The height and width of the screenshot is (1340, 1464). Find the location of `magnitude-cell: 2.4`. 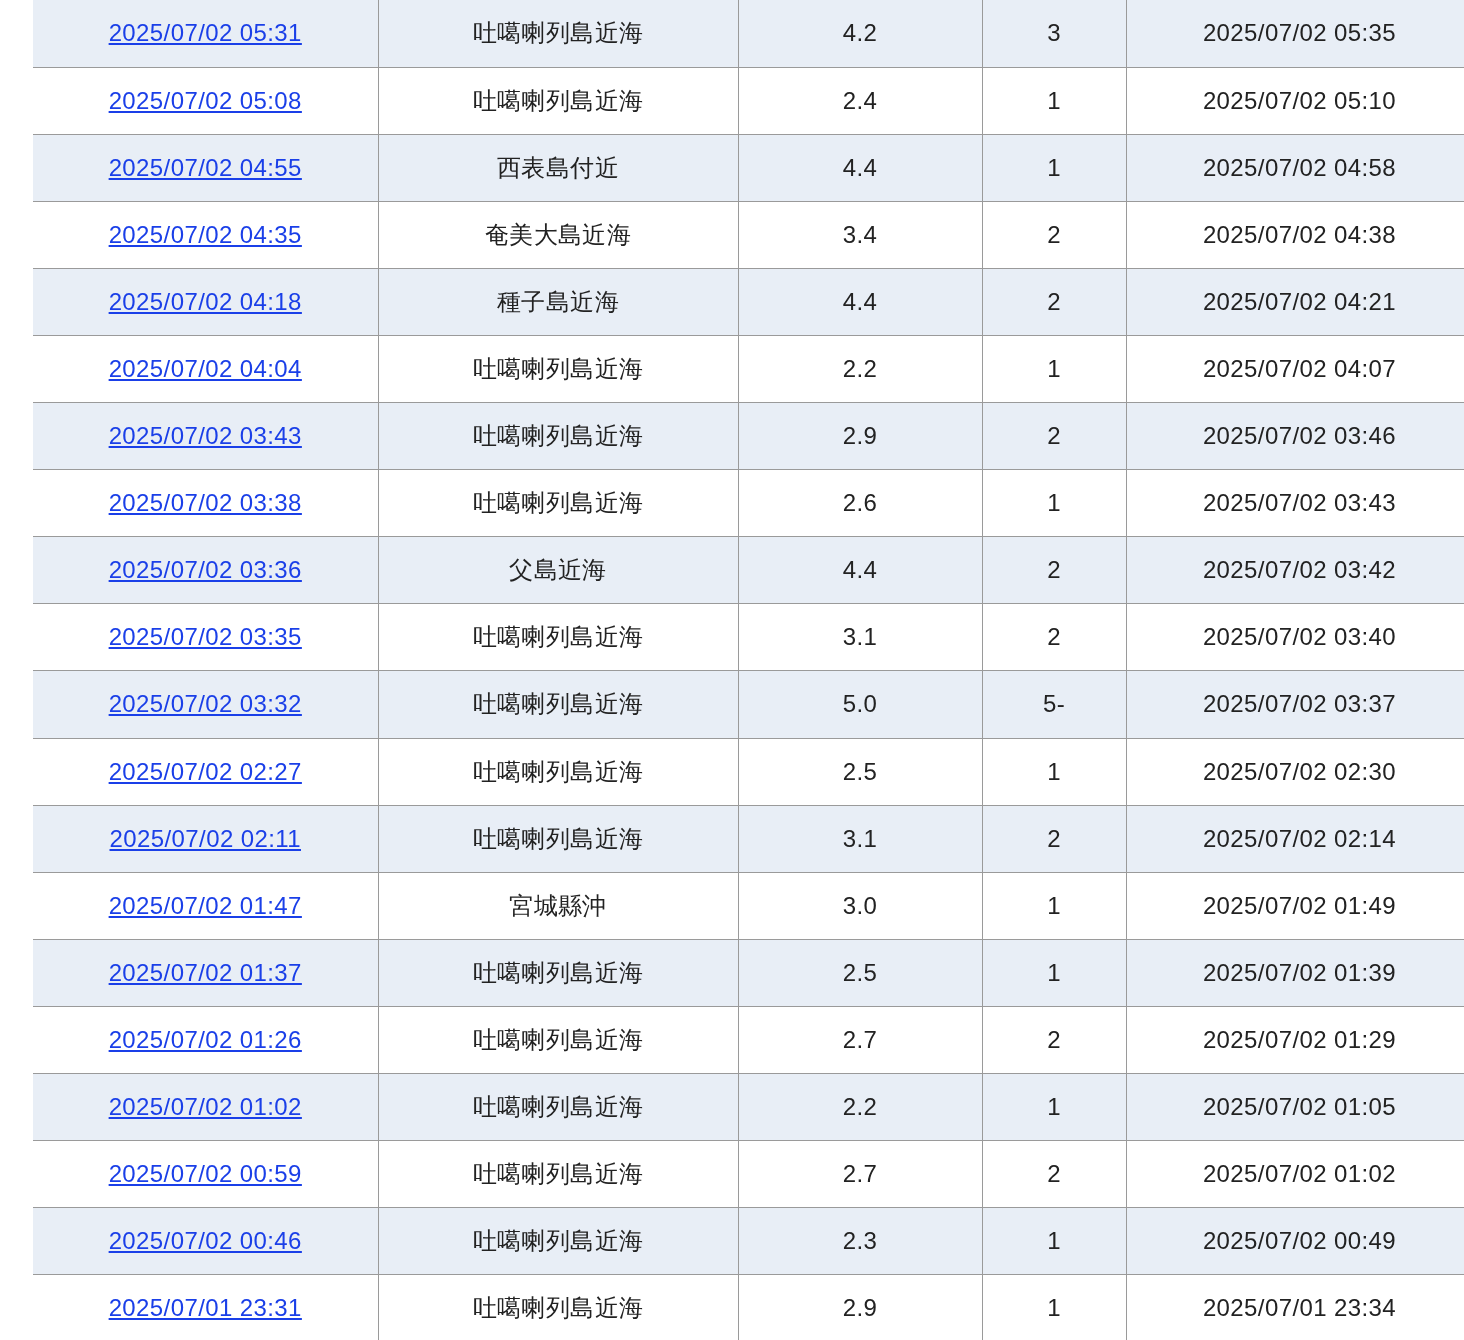

magnitude-cell: 2.4 is located at coordinates (860, 100).